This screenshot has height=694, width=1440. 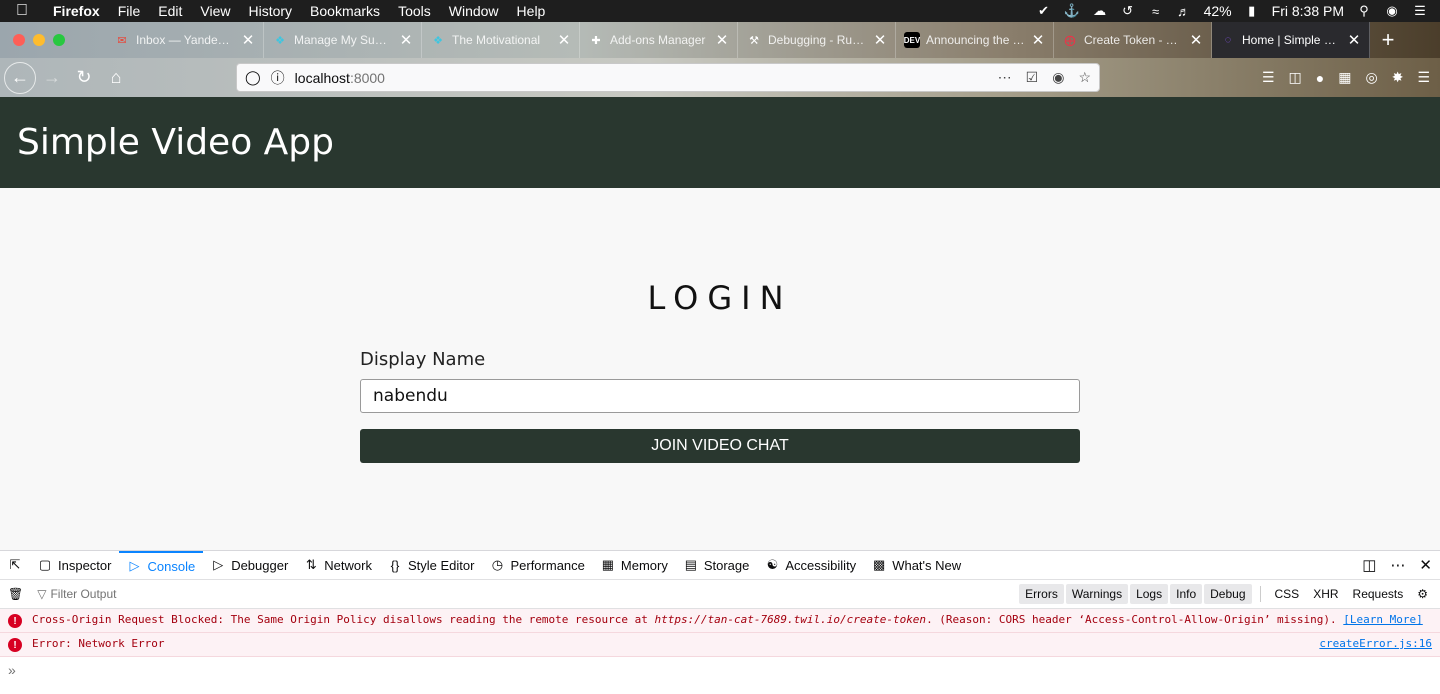 What do you see at coordinates (717, 565) in the screenshot?
I see `tab-storage: ▤ Storage` at bounding box center [717, 565].